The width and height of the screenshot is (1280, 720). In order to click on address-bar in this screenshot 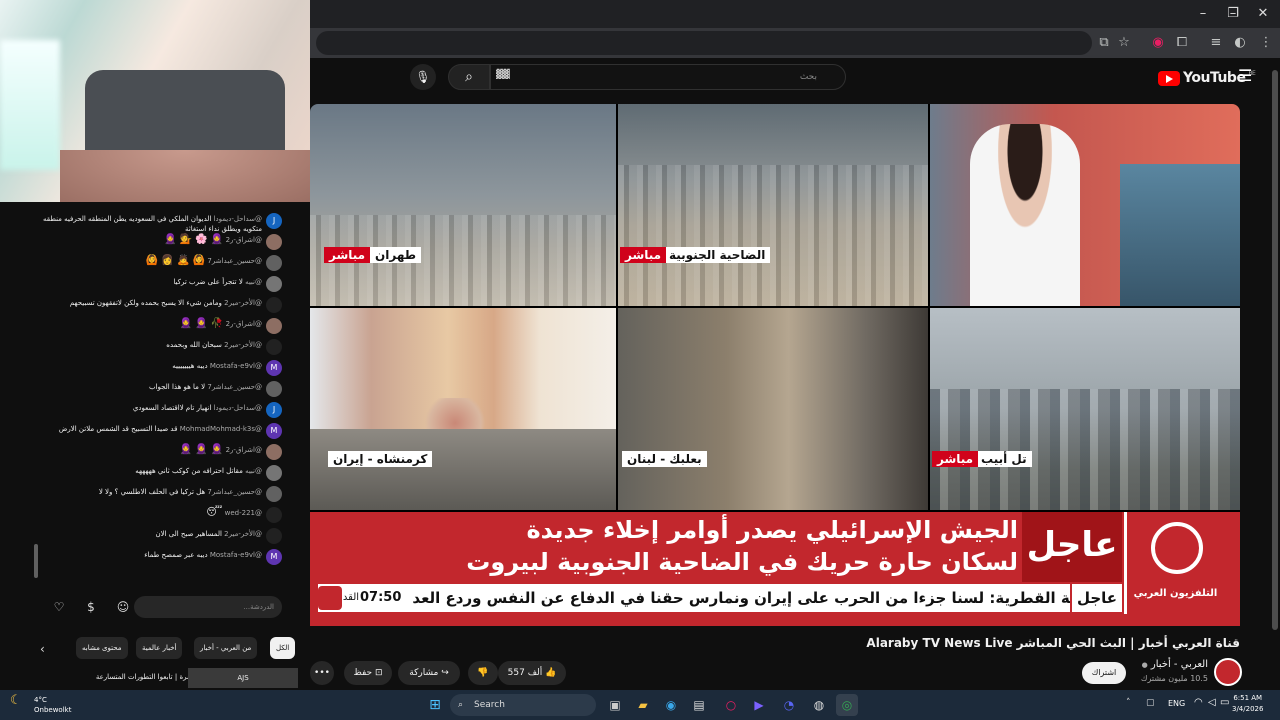, I will do `click(704, 43)`.